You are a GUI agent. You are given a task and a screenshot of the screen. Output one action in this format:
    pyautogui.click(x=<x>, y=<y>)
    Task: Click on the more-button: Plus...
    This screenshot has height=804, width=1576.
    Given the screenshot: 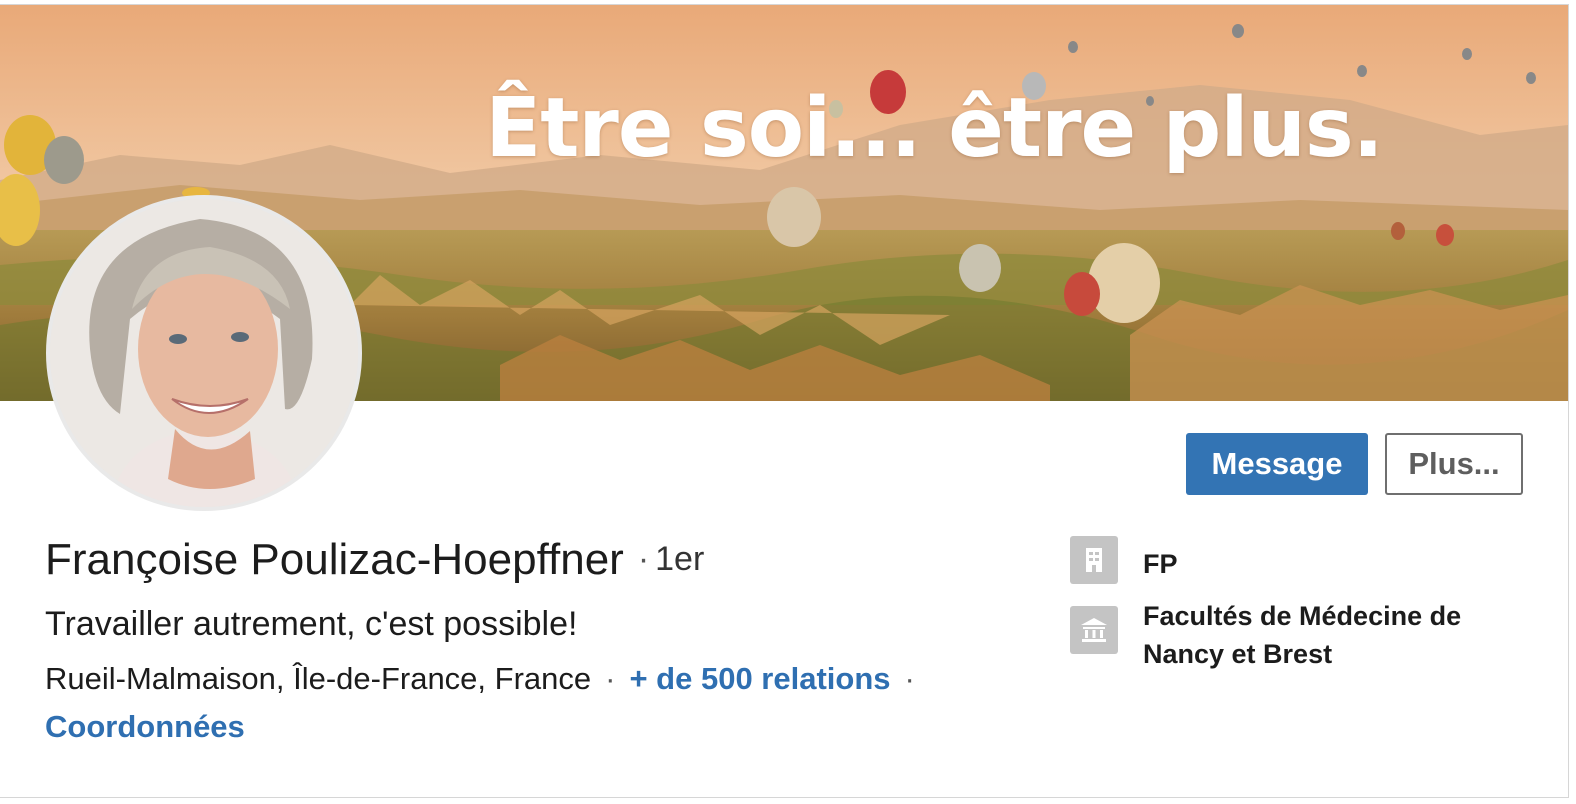 What is the action you would take?
    pyautogui.click(x=1454, y=464)
    